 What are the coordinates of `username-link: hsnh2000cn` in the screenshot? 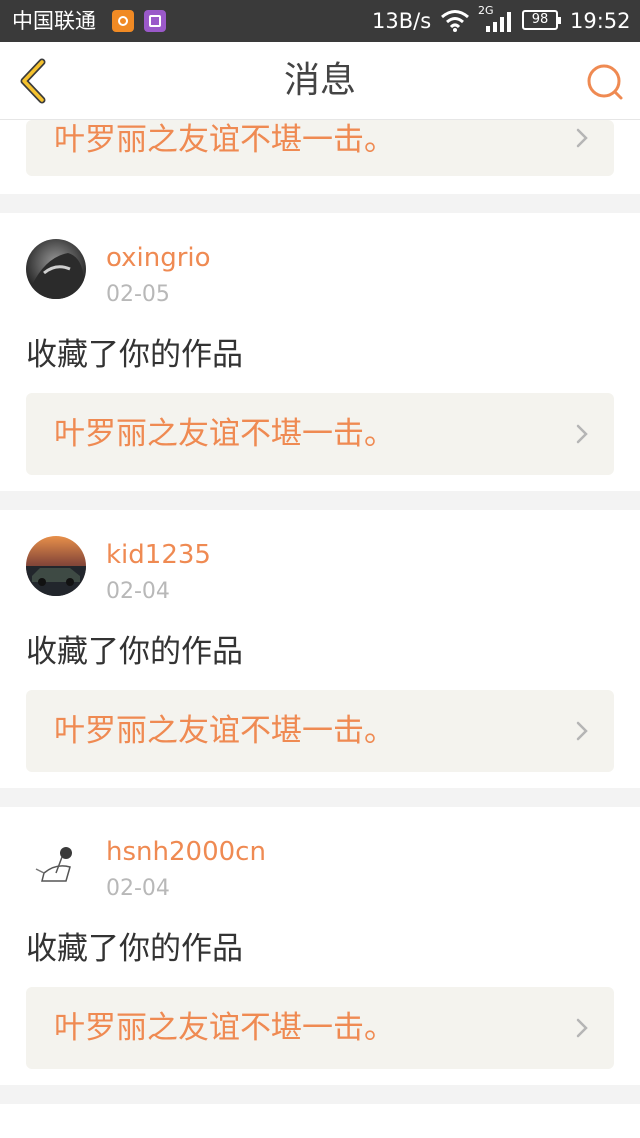 It's located at (186, 852).